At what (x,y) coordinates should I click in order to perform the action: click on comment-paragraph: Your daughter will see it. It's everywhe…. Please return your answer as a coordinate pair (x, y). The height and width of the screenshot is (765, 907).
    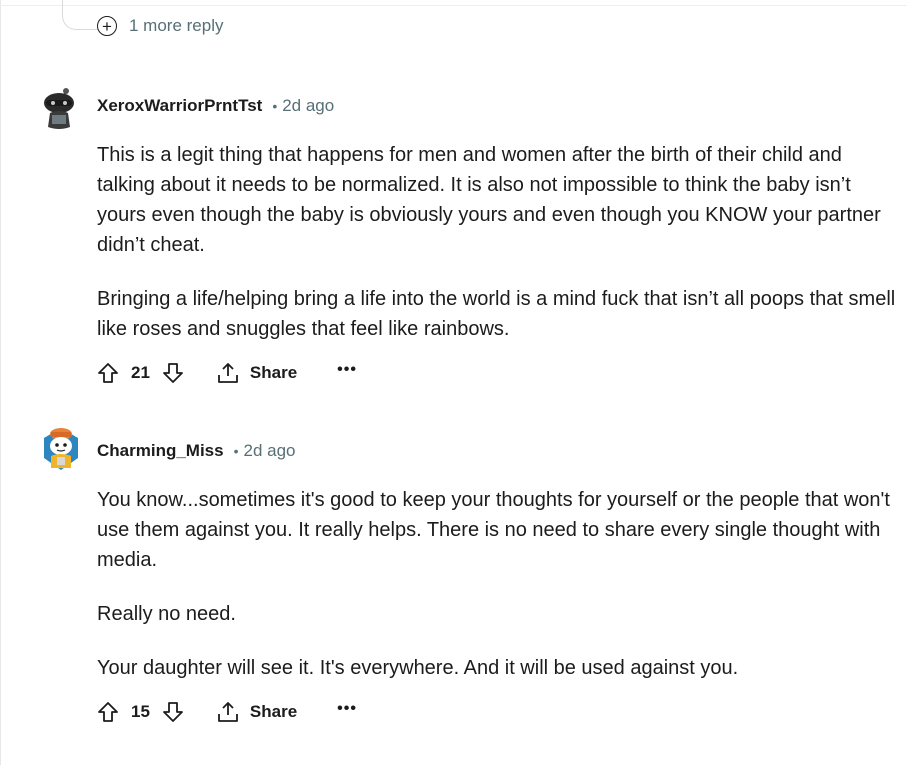
    Looking at the image, I should click on (418, 668).